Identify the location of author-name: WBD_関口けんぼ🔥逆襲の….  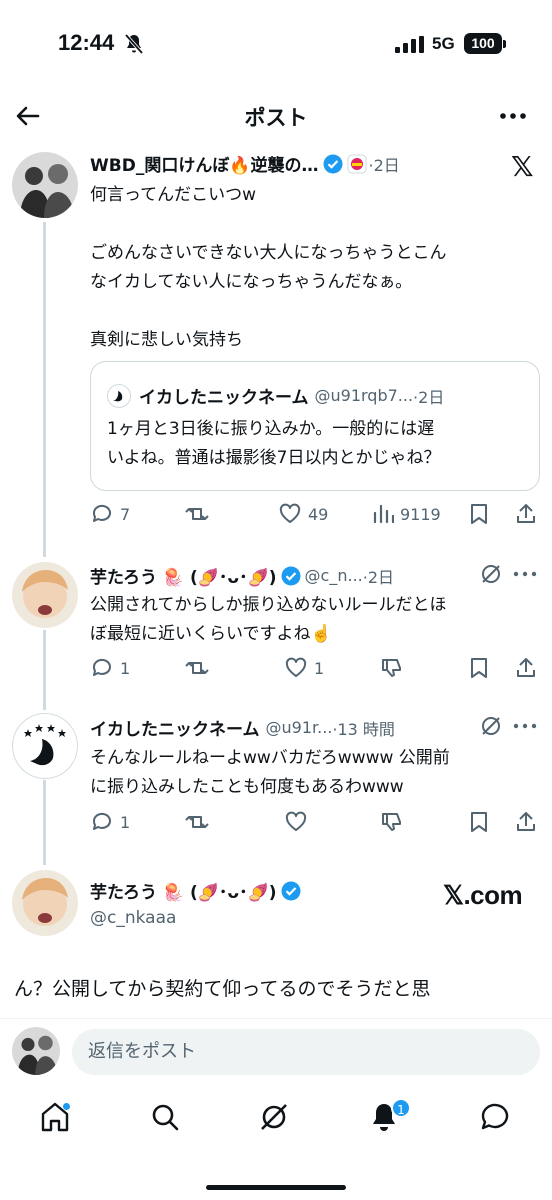
(204, 163).